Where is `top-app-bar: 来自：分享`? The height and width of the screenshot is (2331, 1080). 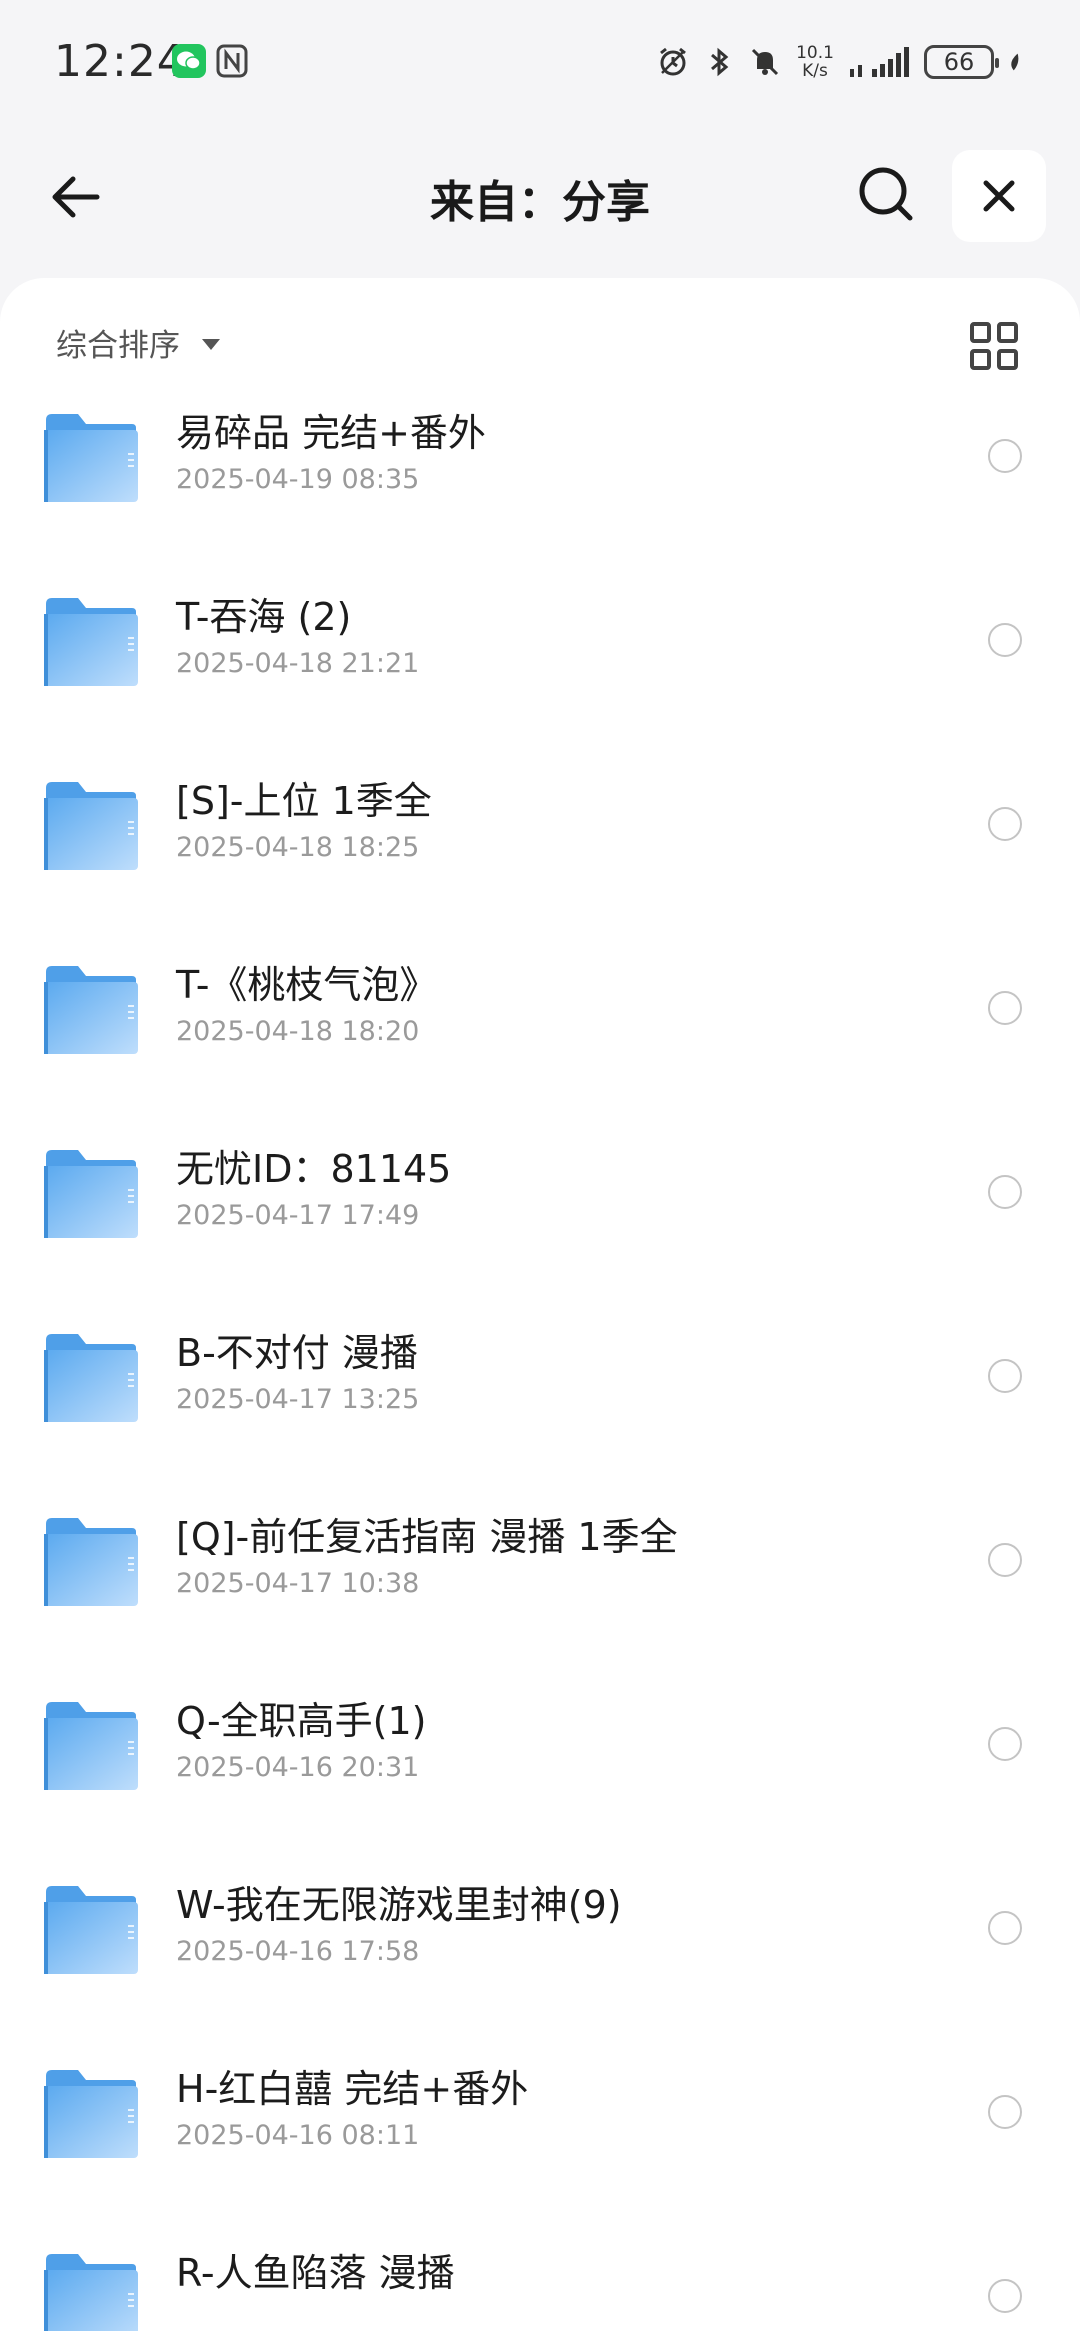
top-app-bar: 来自：分享 is located at coordinates (540, 195).